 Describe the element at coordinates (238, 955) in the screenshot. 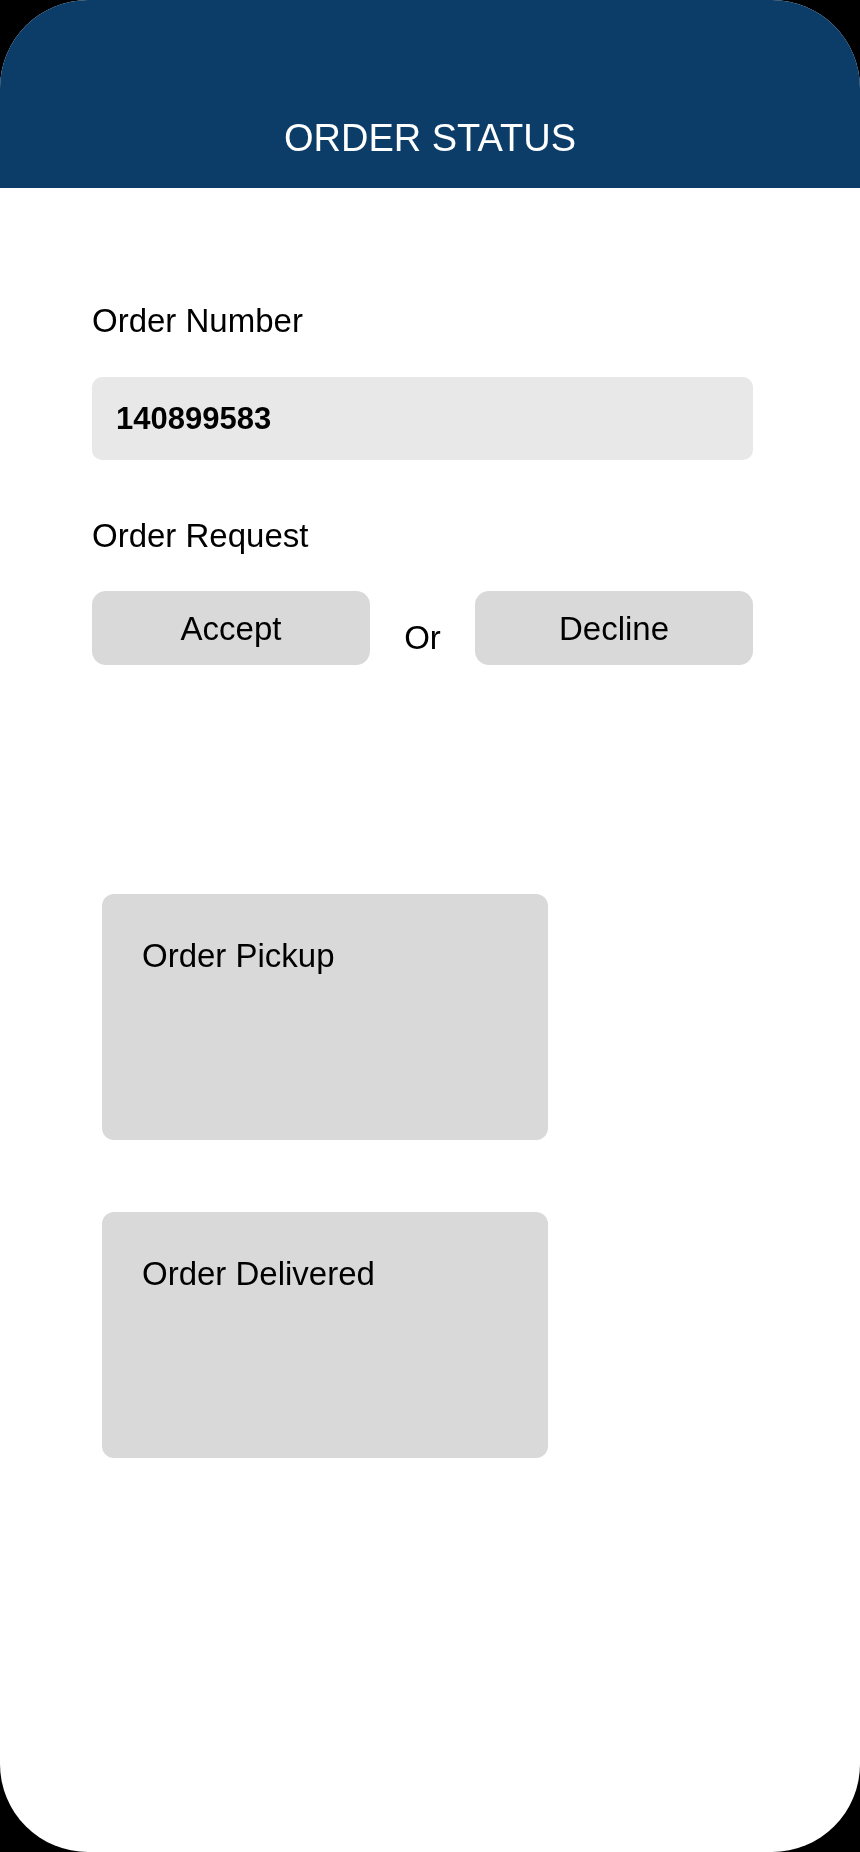

I see `card-title: Order Pickup` at that location.